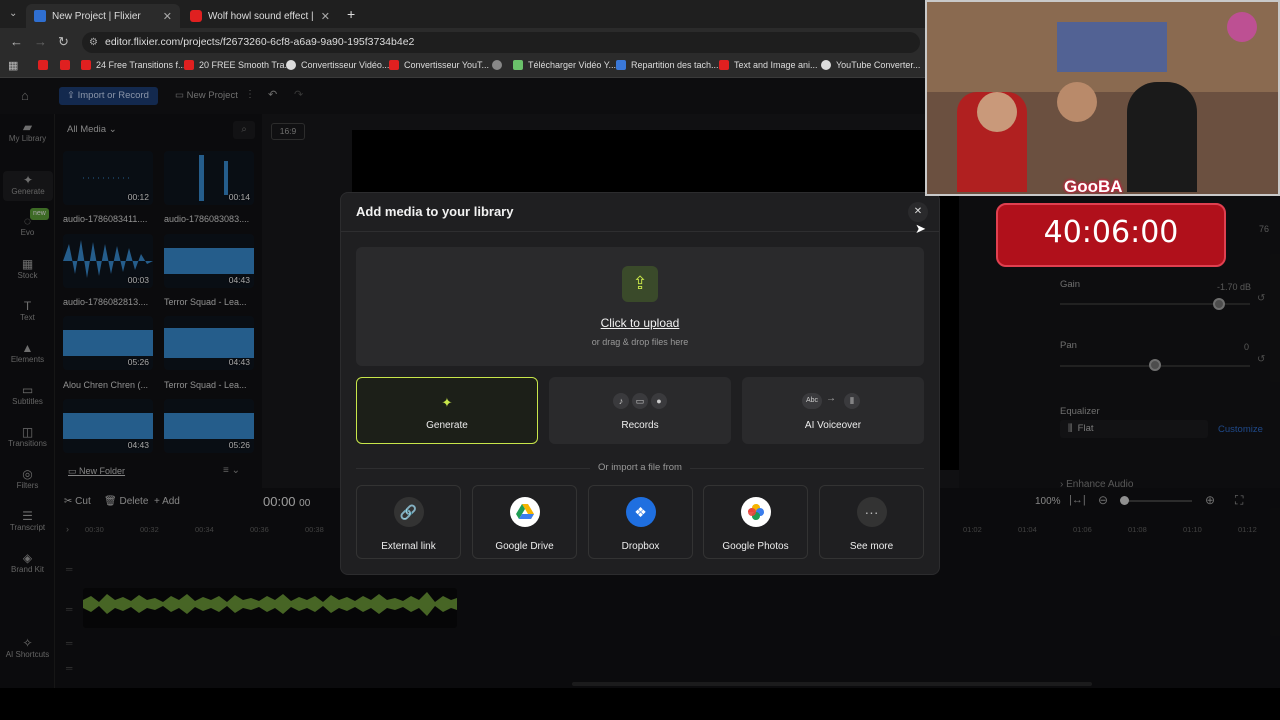 The width and height of the screenshot is (1280, 720). Describe the element at coordinates (1093, 186) in the screenshot. I see `streamer-name: GooBA` at that location.